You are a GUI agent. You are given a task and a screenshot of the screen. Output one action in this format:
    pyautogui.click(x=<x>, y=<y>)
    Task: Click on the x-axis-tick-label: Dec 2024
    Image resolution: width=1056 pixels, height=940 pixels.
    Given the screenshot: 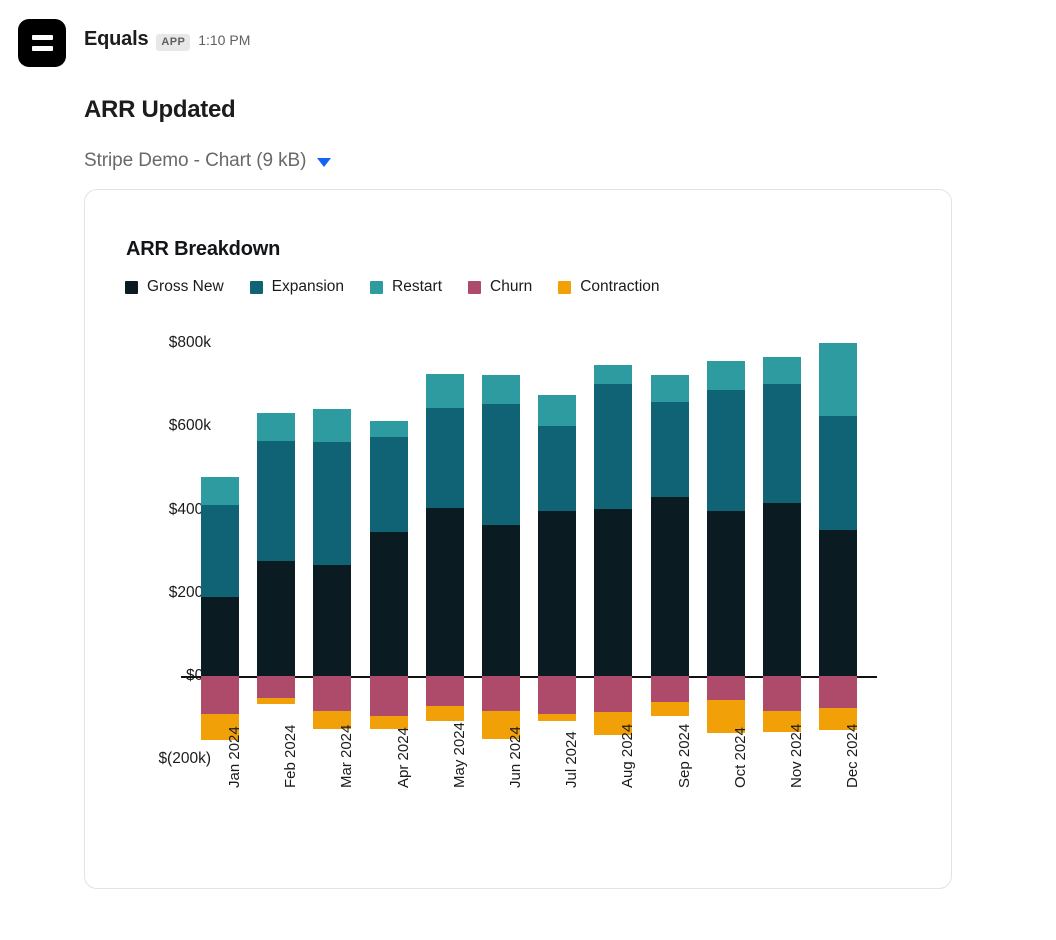 What is the action you would take?
    pyautogui.click(x=853, y=755)
    